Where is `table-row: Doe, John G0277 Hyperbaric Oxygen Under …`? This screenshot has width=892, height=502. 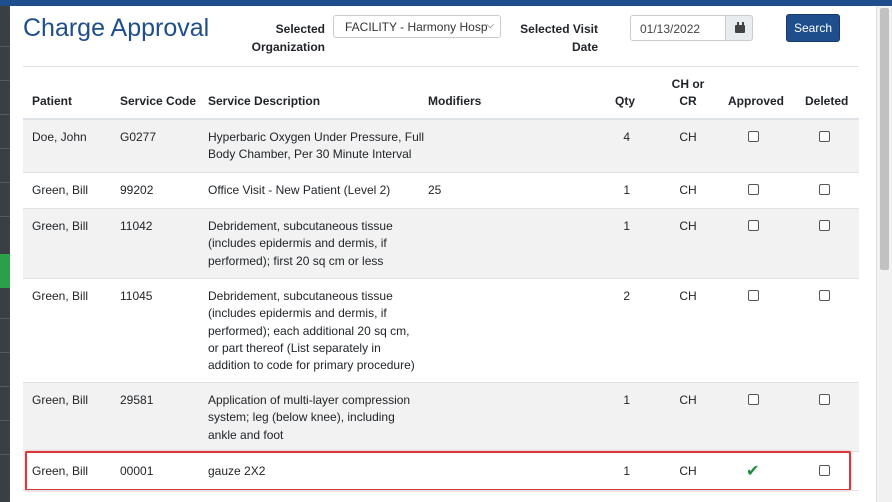 table-row: Doe, John G0277 Hyperbaric Oxygen Under … is located at coordinates (441, 145).